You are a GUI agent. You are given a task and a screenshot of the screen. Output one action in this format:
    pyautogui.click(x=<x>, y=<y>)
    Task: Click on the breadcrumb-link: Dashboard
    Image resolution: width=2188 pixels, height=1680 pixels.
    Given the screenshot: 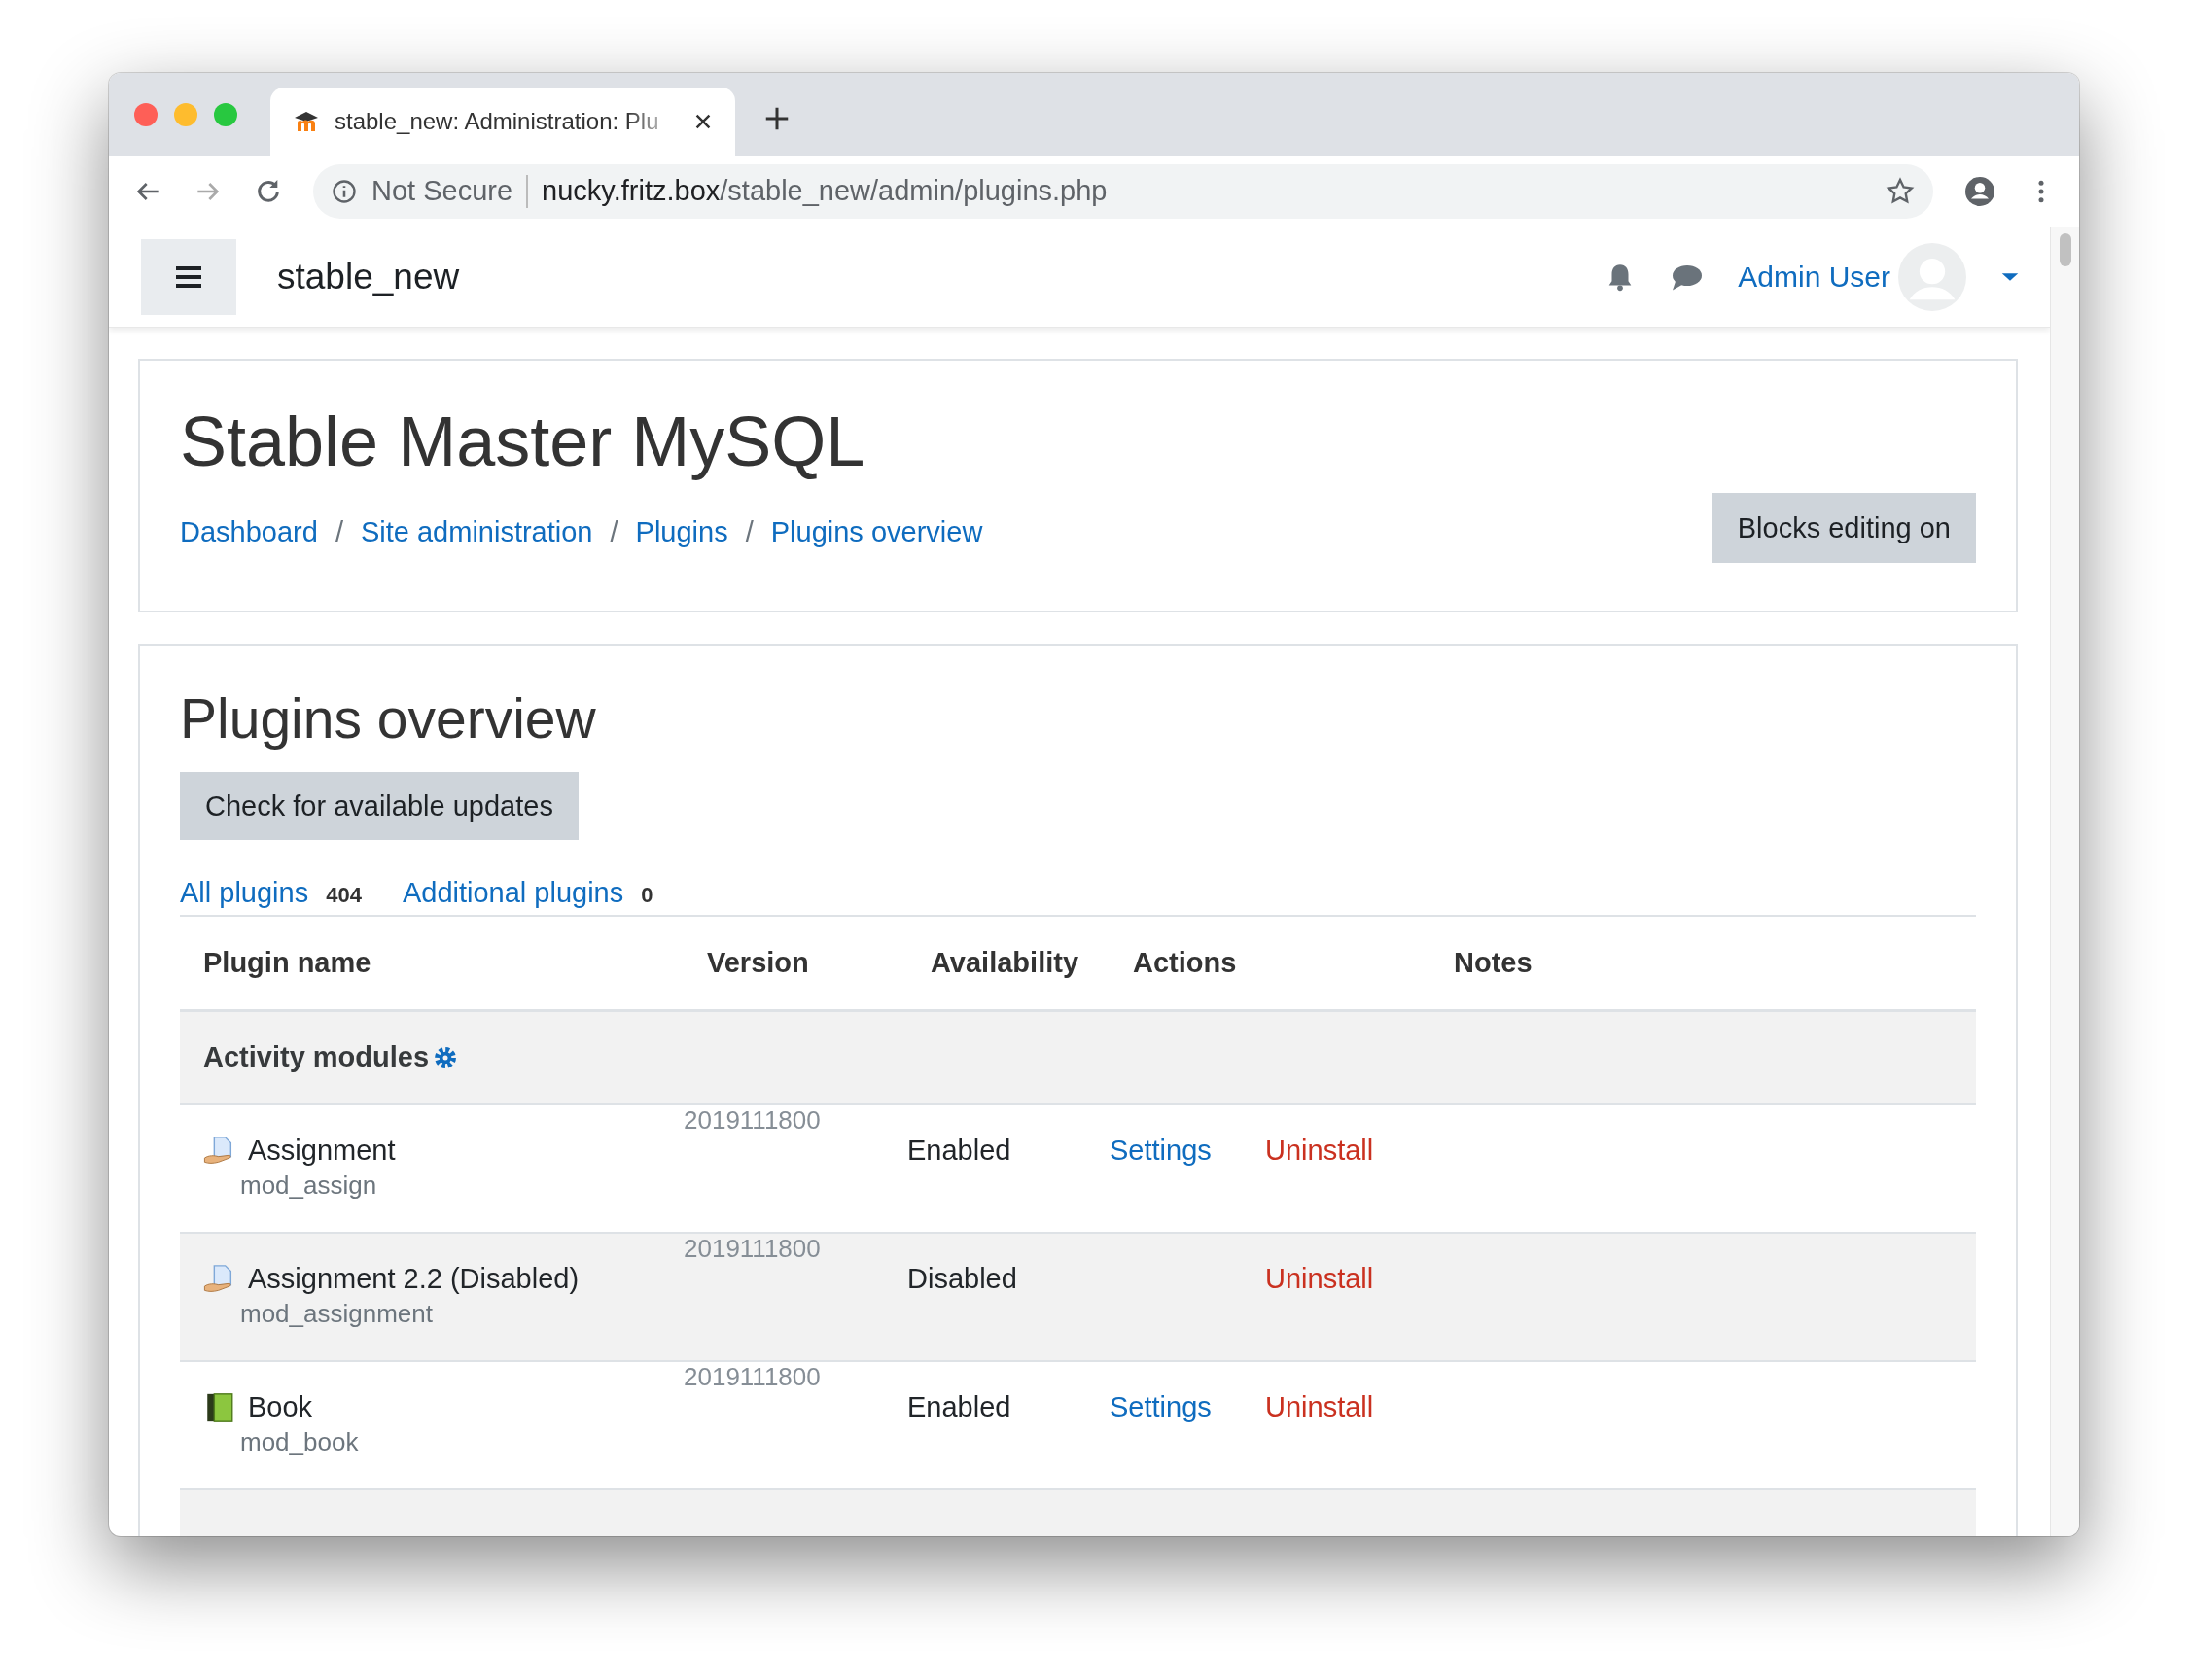 What is the action you would take?
    pyautogui.click(x=249, y=531)
    